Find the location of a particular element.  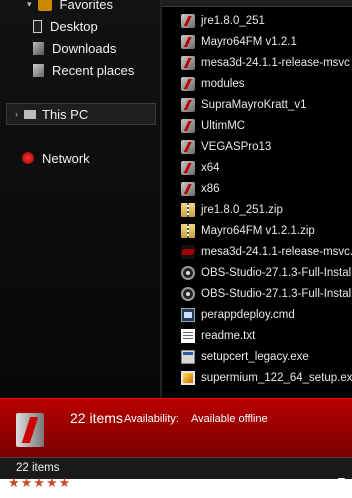

chevron-right-icon: › is located at coordinates (16, 114).